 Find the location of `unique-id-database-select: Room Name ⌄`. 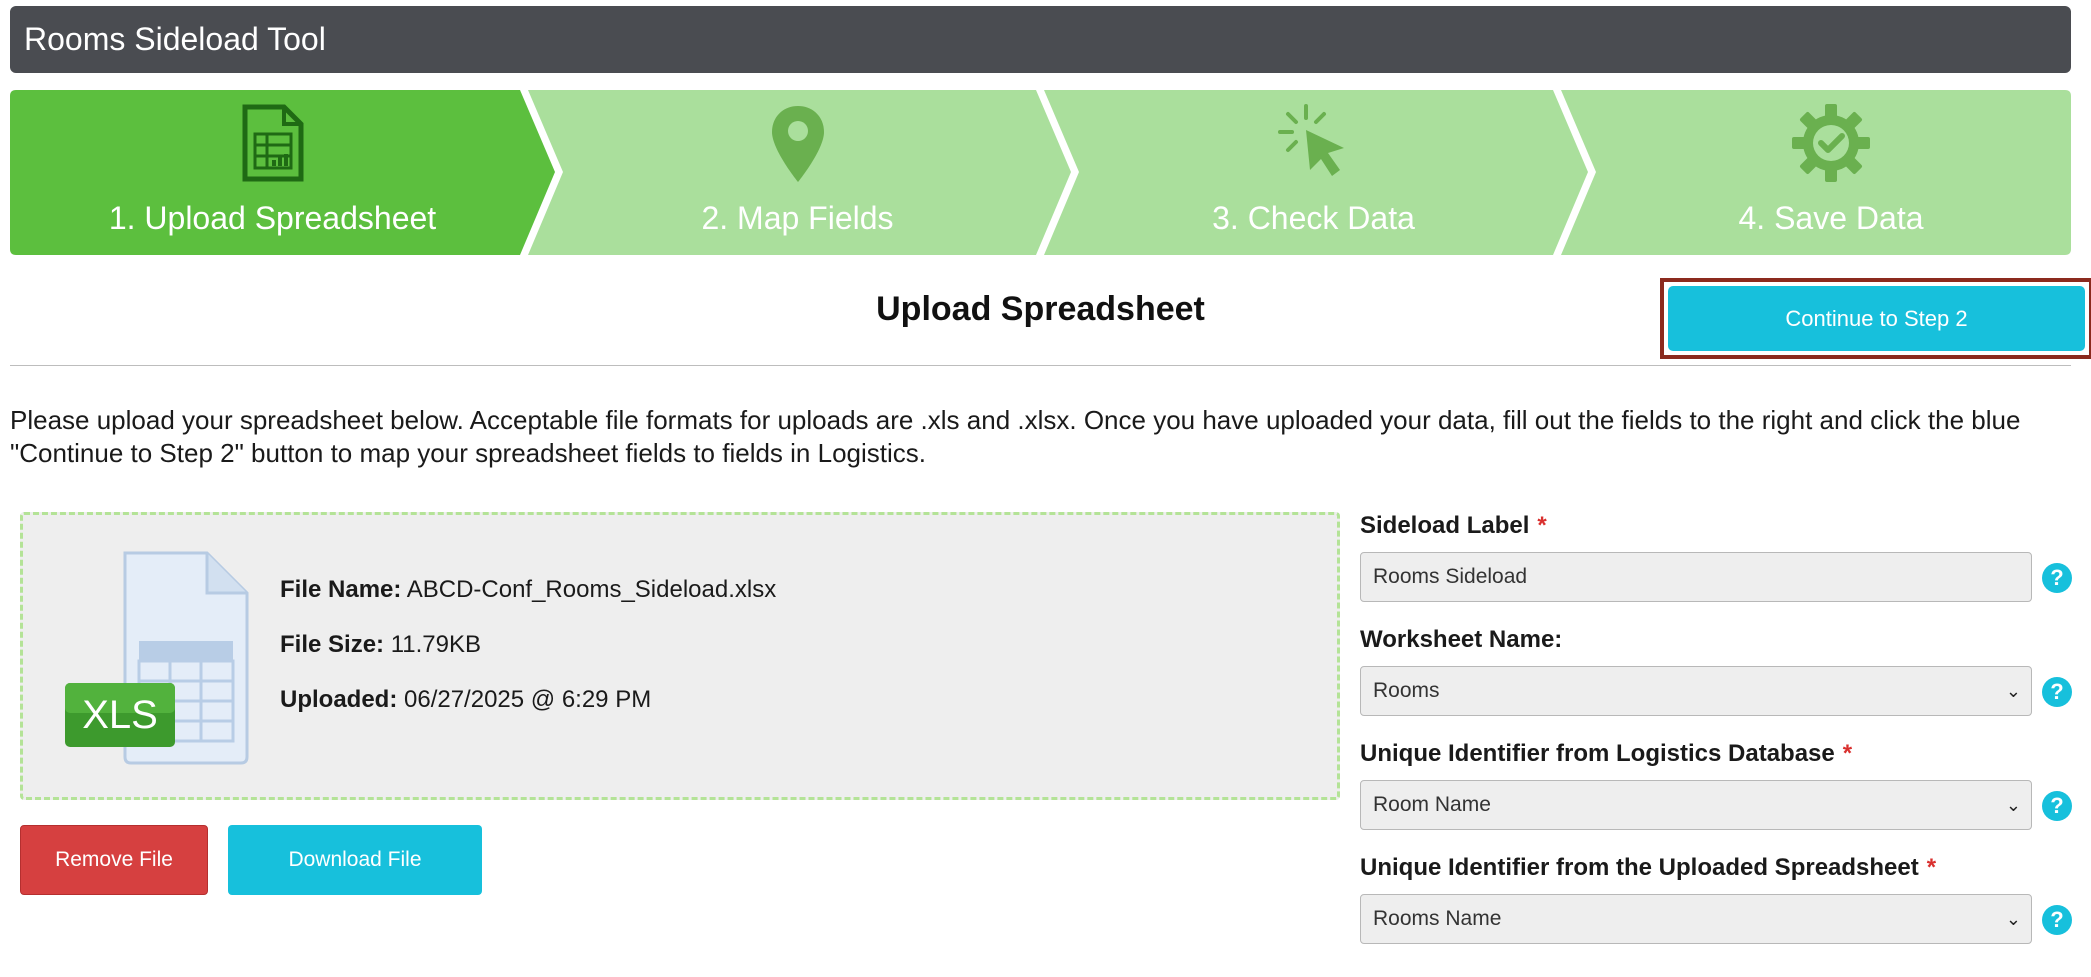

unique-id-database-select: Room Name ⌄ is located at coordinates (1696, 805).